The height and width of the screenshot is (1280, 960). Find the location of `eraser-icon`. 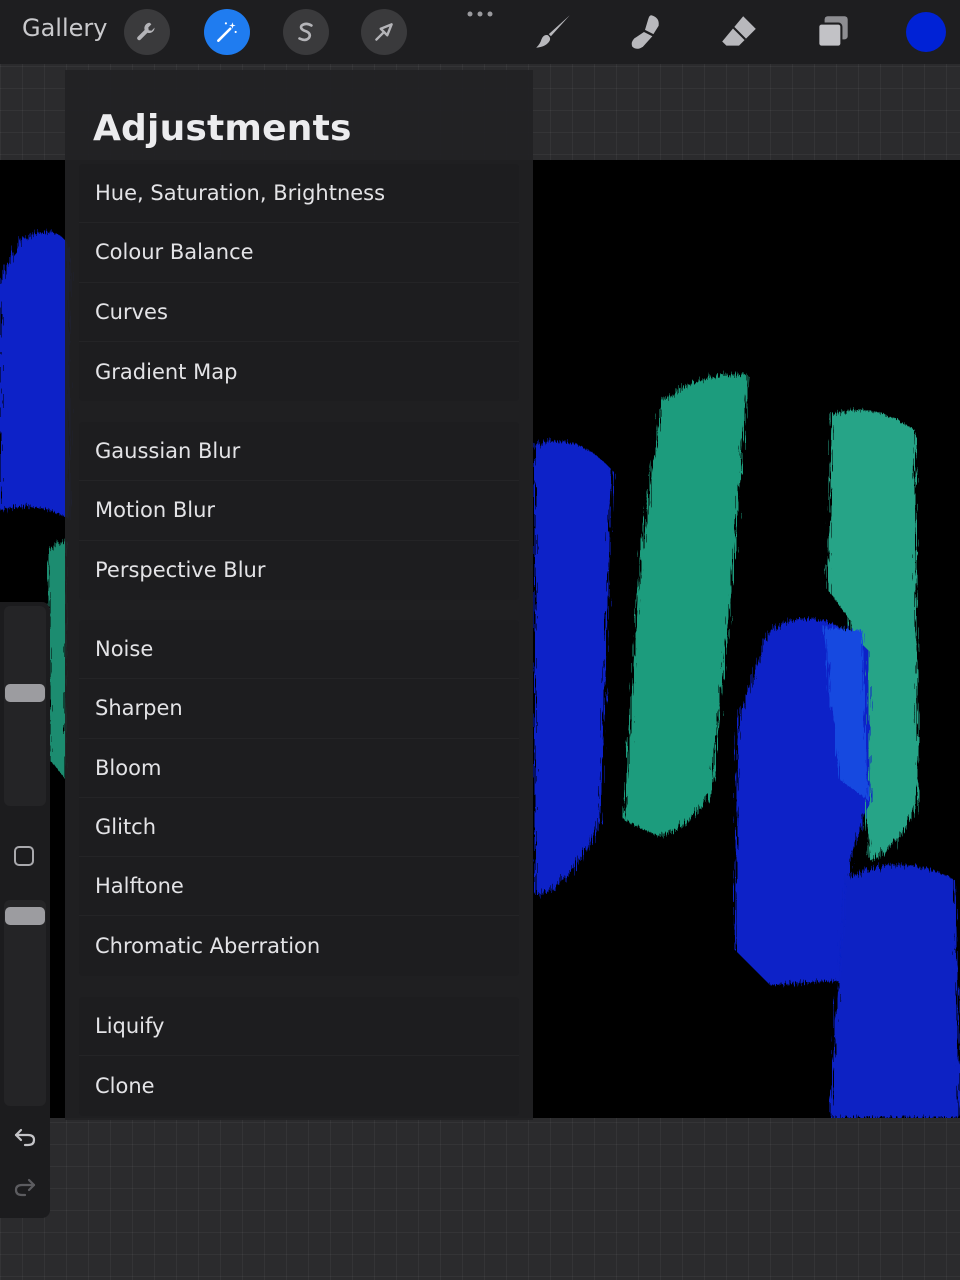

eraser-icon is located at coordinates (739, 31).